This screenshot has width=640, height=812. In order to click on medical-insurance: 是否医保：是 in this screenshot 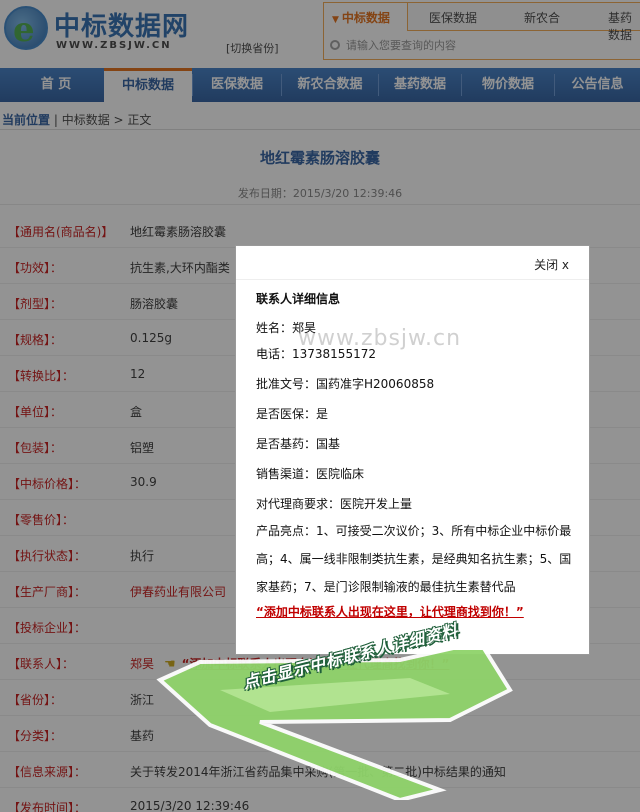, I will do `click(292, 414)`.